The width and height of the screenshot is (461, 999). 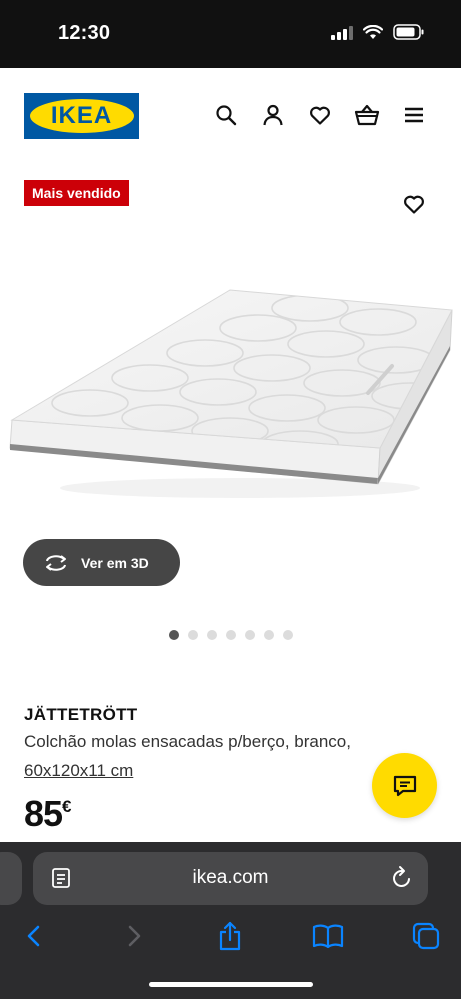 I want to click on rotate-3d-icon, so click(x=56, y=562).